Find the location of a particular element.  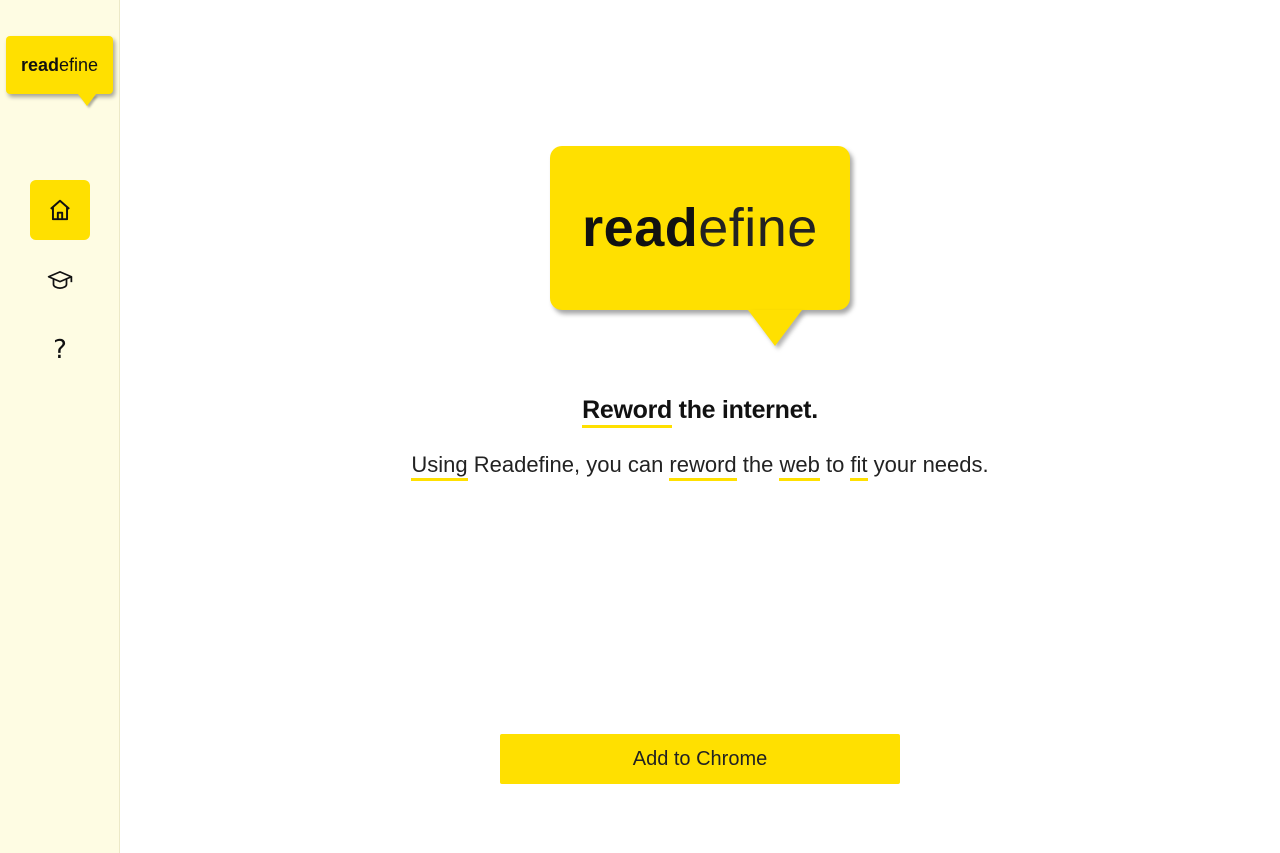

add-to-chrome-button: Add to Chrome is located at coordinates (700, 759).